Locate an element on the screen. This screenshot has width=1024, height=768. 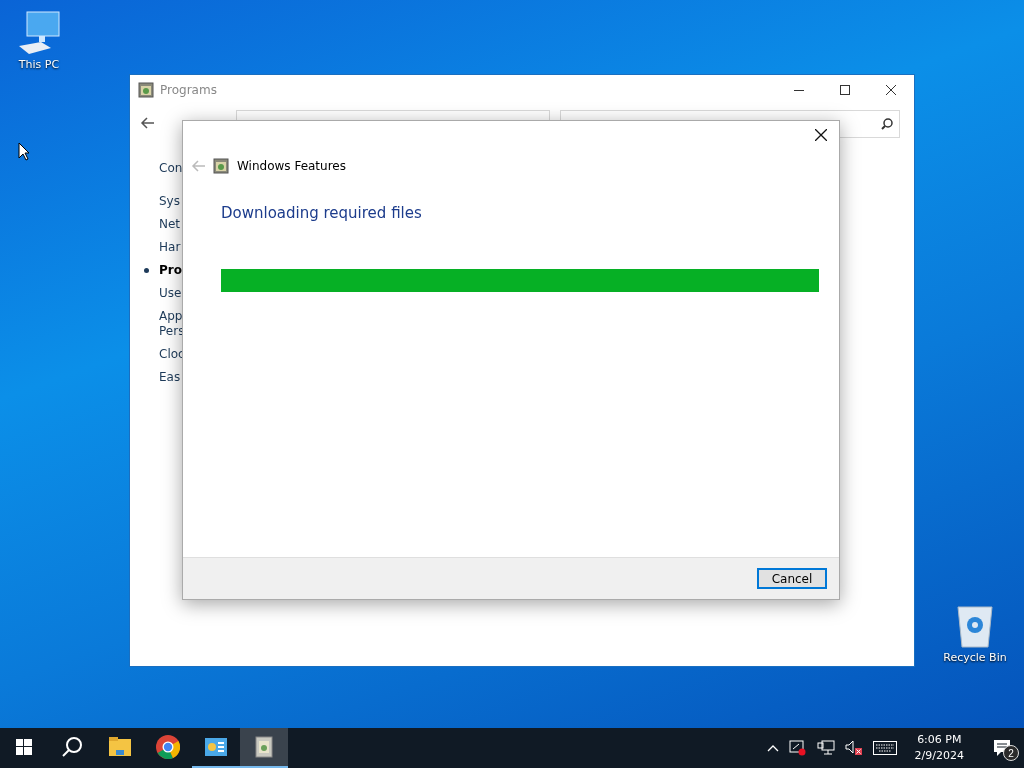
chrome-icon is located at coordinates (168, 747).